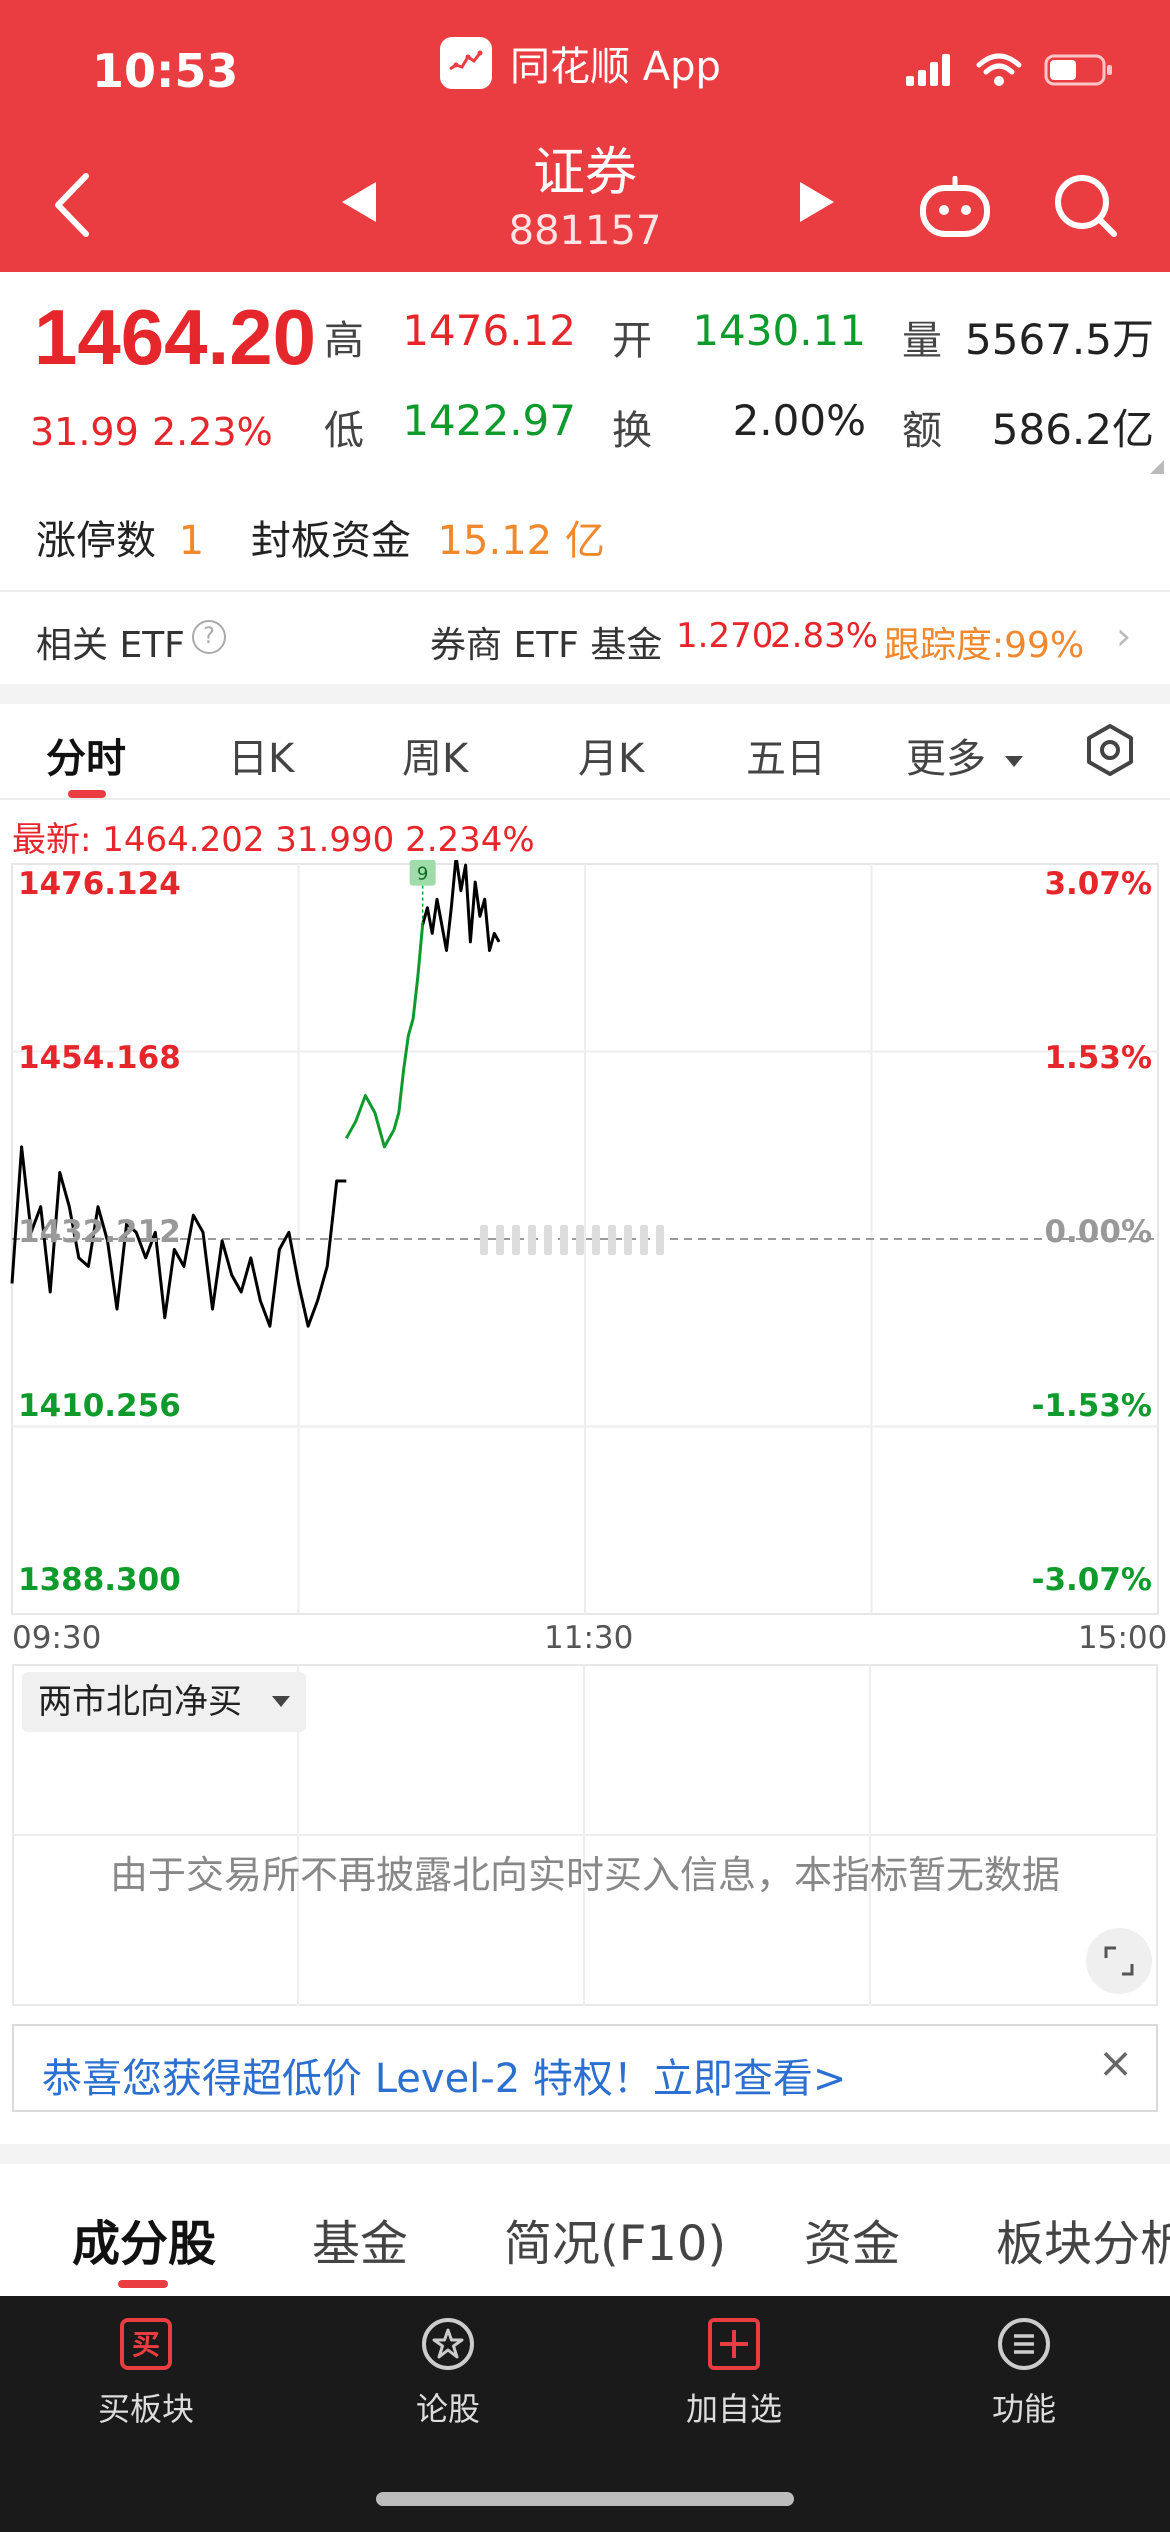 This screenshot has height=2532, width=1170. I want to click on discuss-icon, so click(448, 2344).